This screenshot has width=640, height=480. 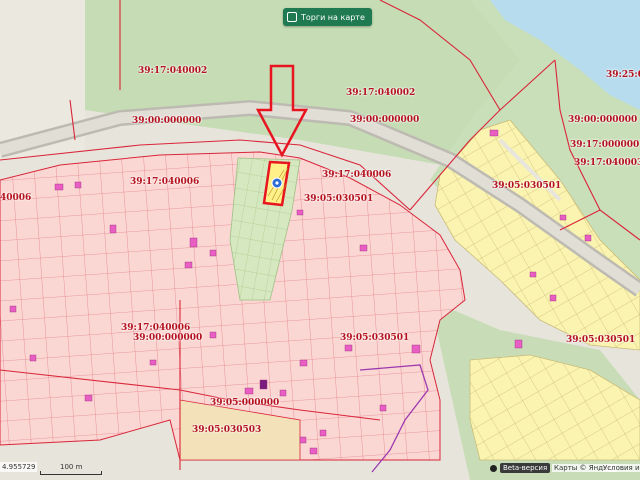 What do you see at coordinates (71, 473) in the screenshot?
I see `scale-bar` at bounding box center [71, 473].